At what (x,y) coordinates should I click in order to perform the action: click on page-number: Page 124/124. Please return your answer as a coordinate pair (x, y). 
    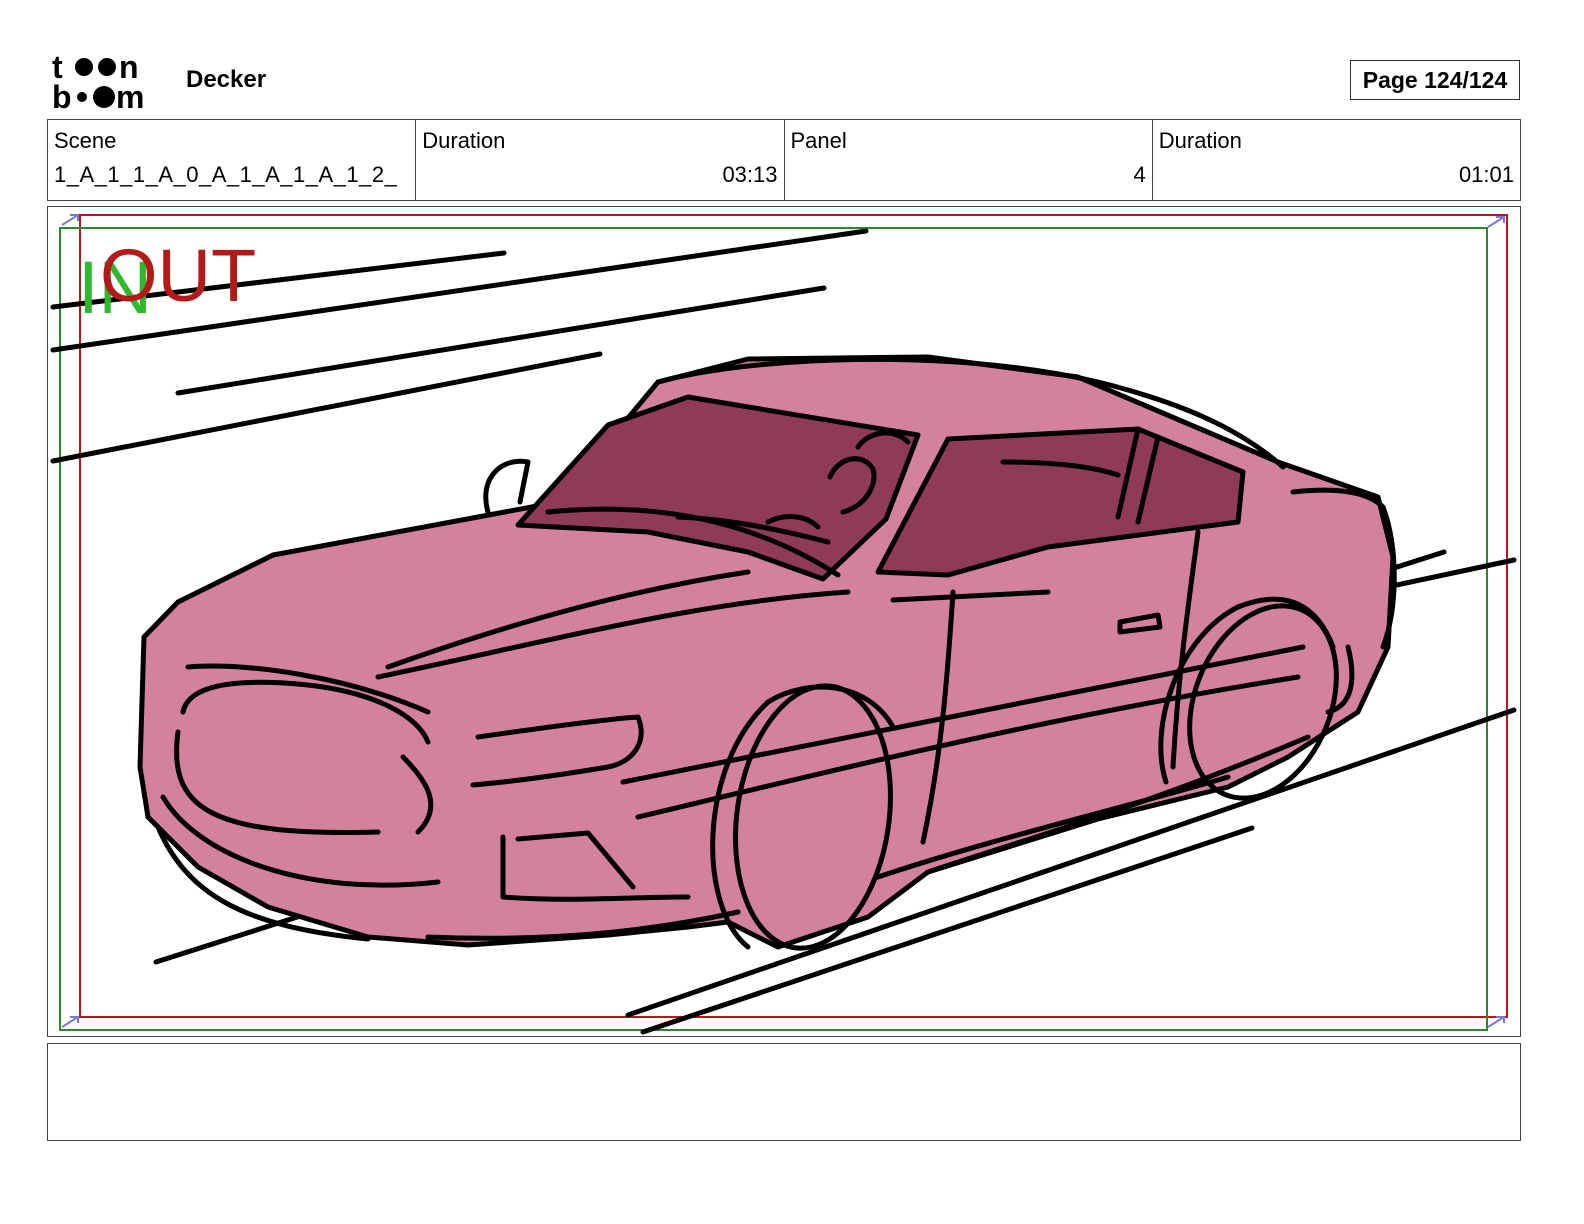
    Looking at the image, I should click on (1435, 80).